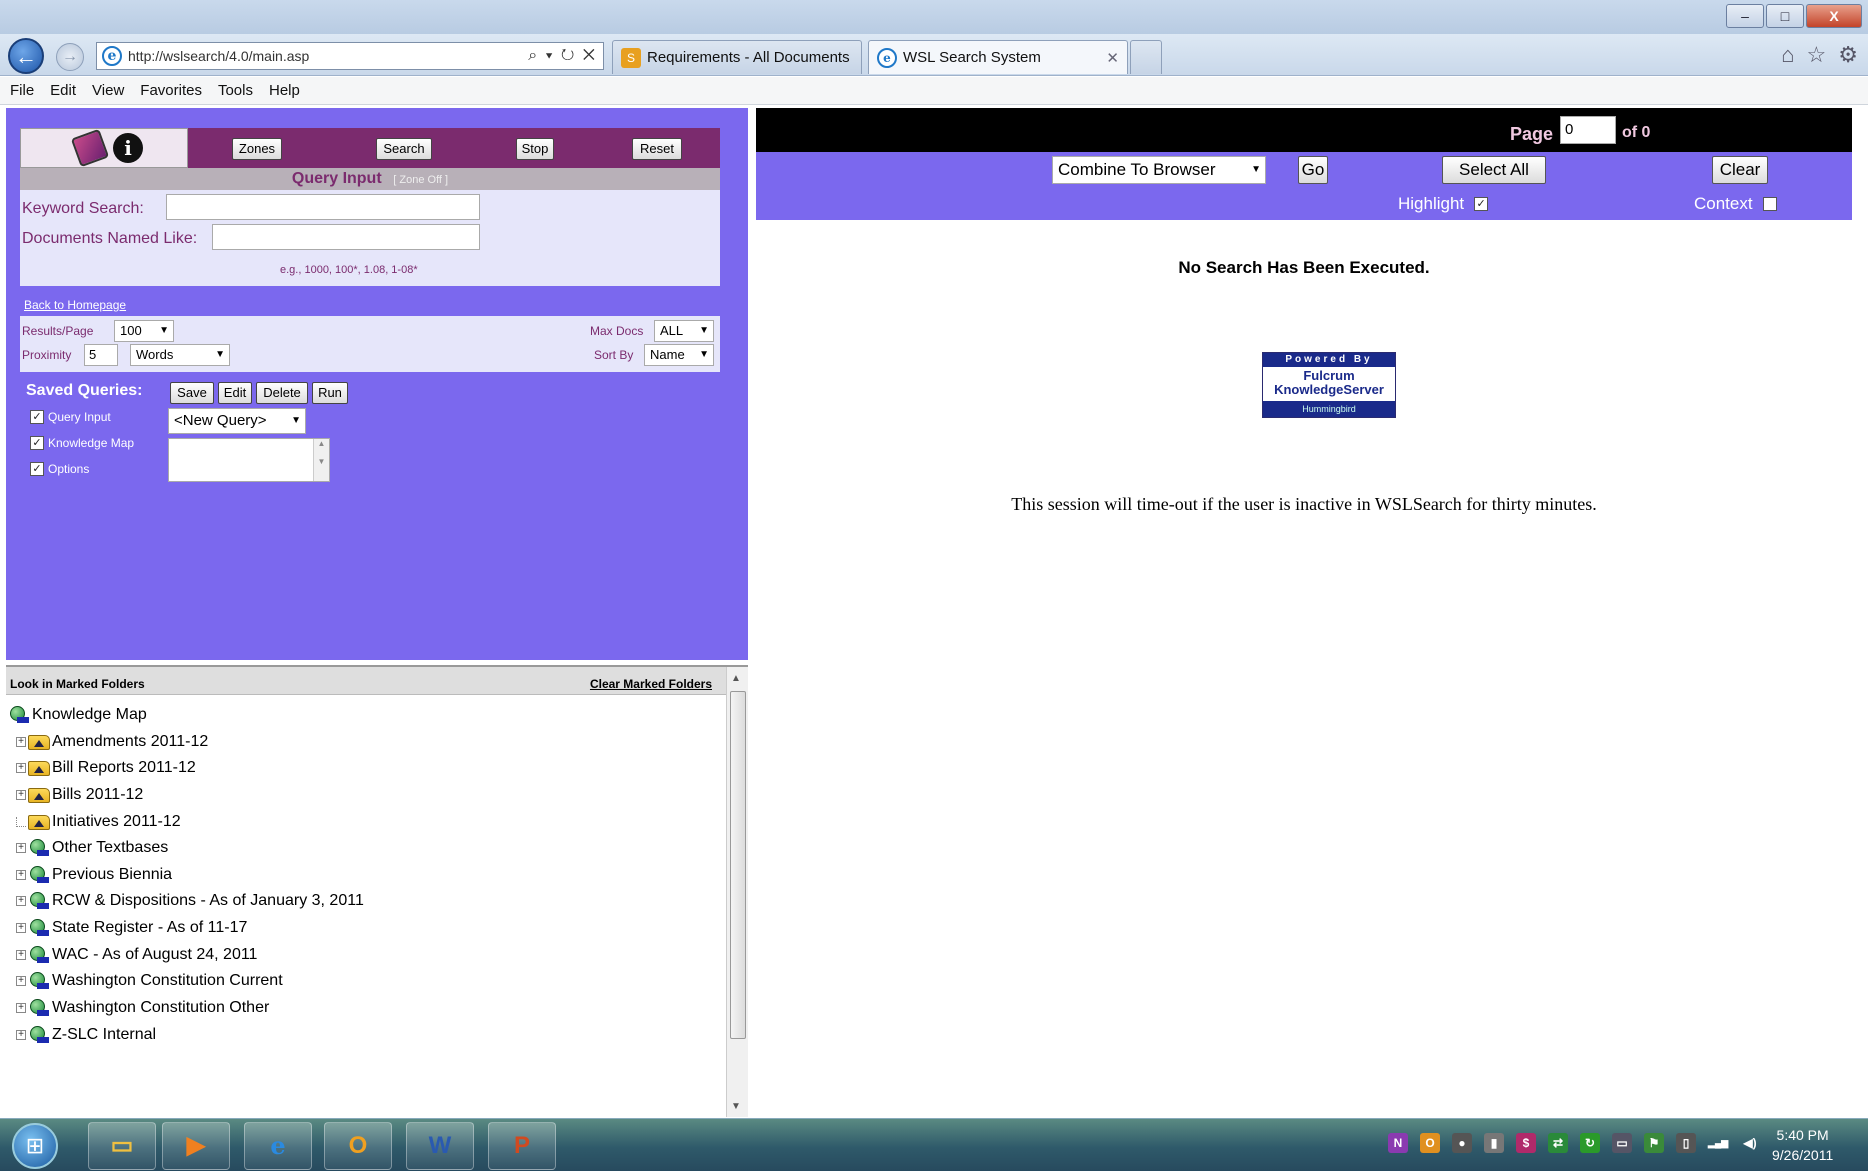 This screenshot has width=1868, height=1171. Describe the element at coordinates (237, 421) in the screenshot. I see `saved-query-select: <New Query>` at that location.